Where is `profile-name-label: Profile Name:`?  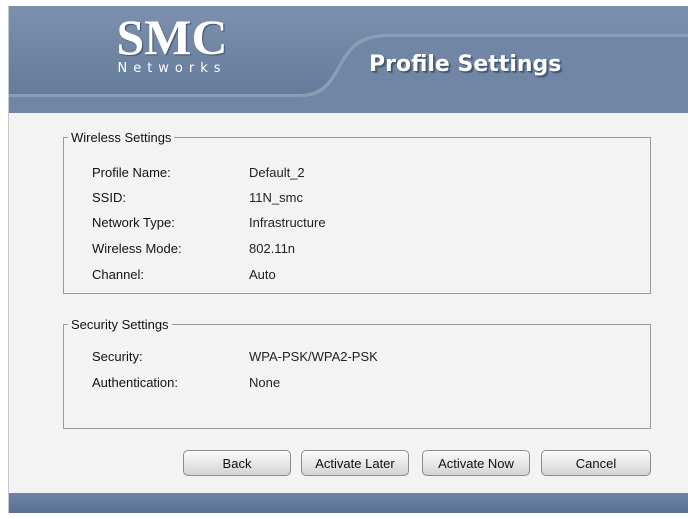 profile-name-label: Profile Name: is located at coordinates (131, 172).